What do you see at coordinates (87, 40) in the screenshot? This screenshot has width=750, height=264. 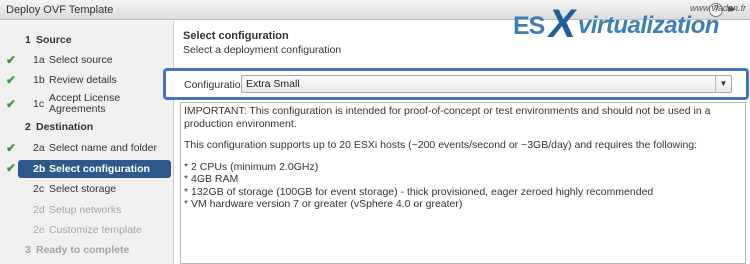 I see `step-1-source: 1 Source` at bounding box center [87, 40].